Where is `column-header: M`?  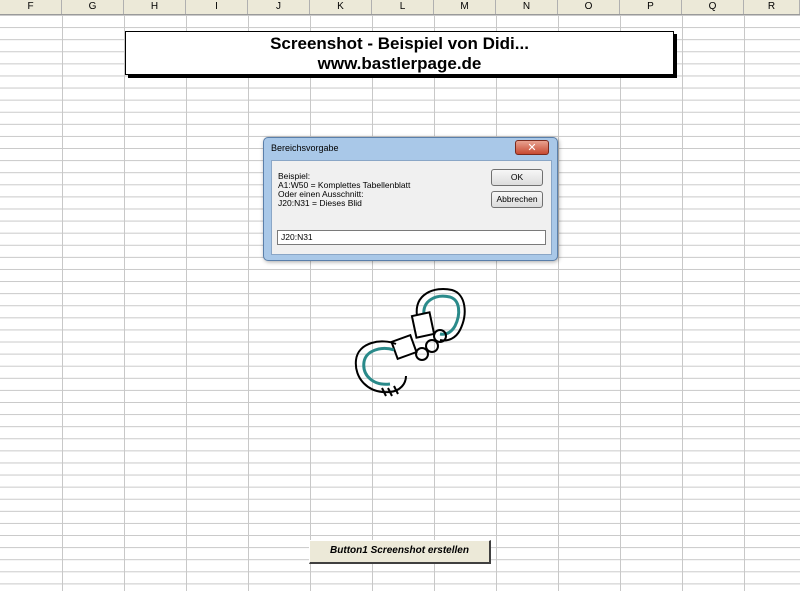 column-header: M is located at coordinates (465, 7).